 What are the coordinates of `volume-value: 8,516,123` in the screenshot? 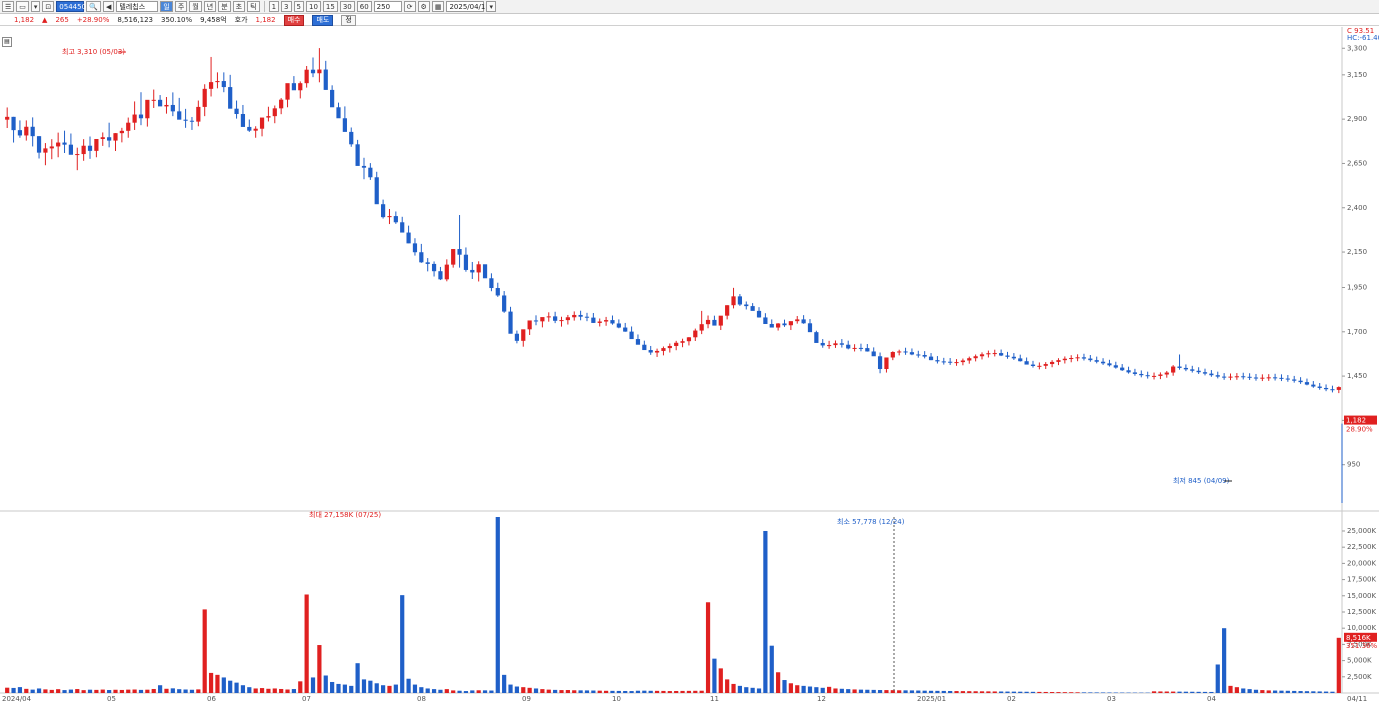 It's located at (135, 20).